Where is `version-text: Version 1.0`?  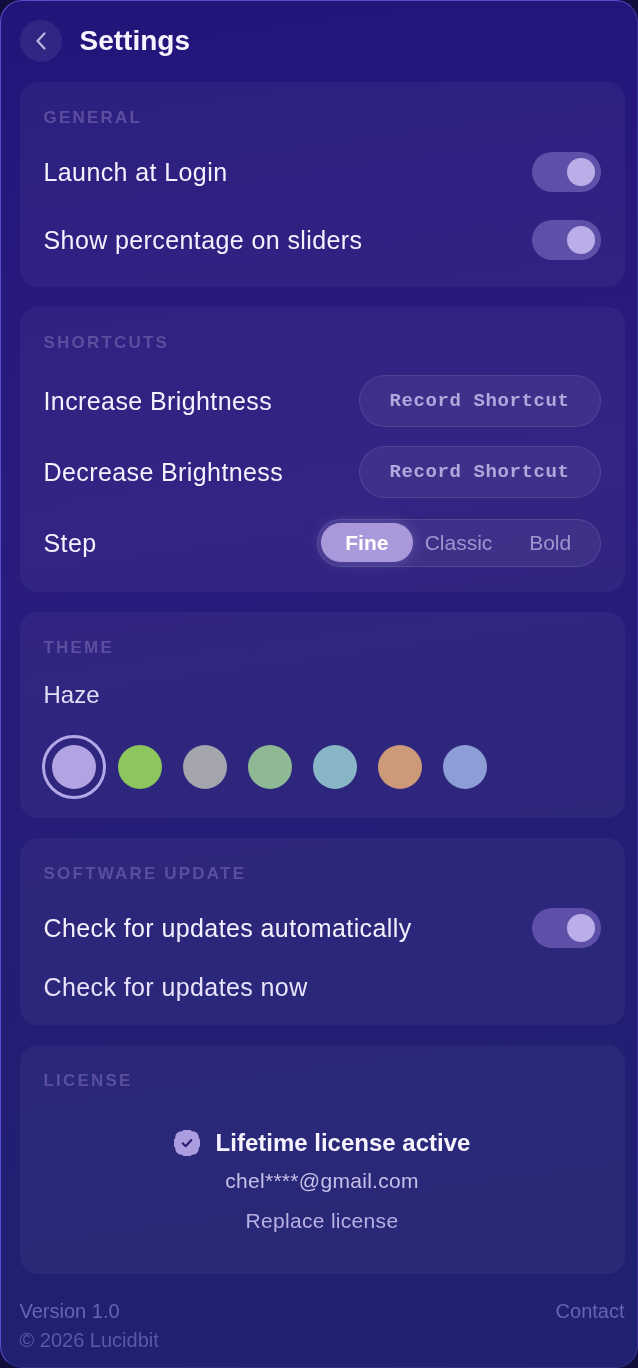 version-text: Version 1.0 is located at coordinates (69, 1310).